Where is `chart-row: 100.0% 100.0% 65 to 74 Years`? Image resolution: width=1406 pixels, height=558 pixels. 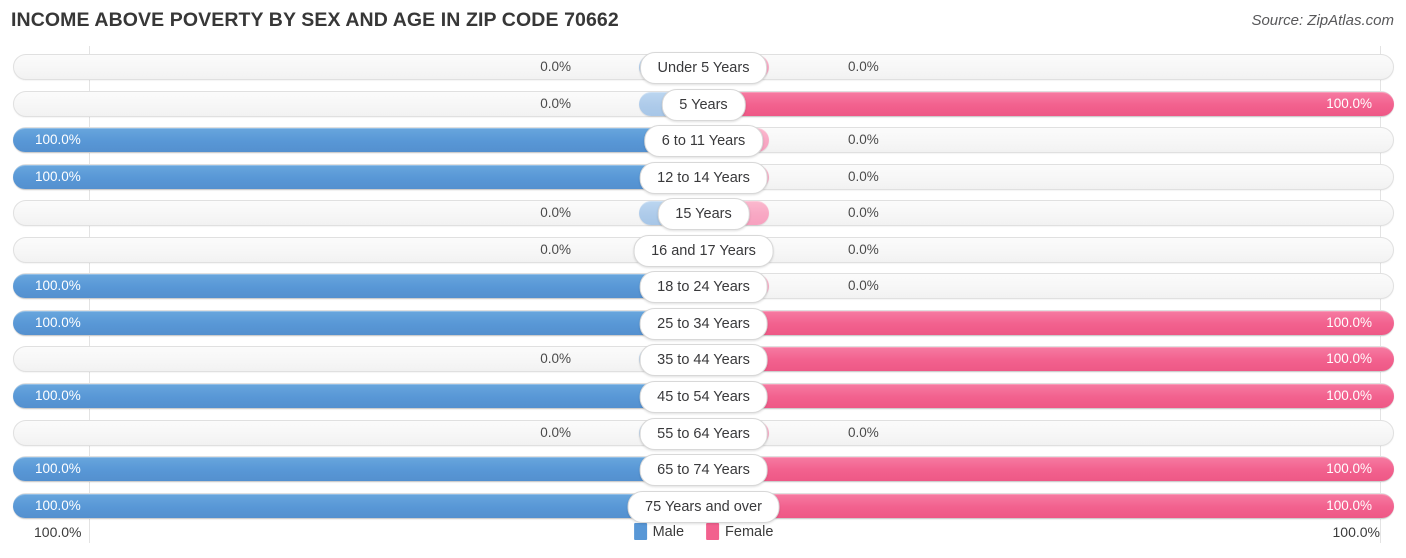 chart-row: 100.0% 100.0% 65 to 74 Years is located at coordinates (703, 470).